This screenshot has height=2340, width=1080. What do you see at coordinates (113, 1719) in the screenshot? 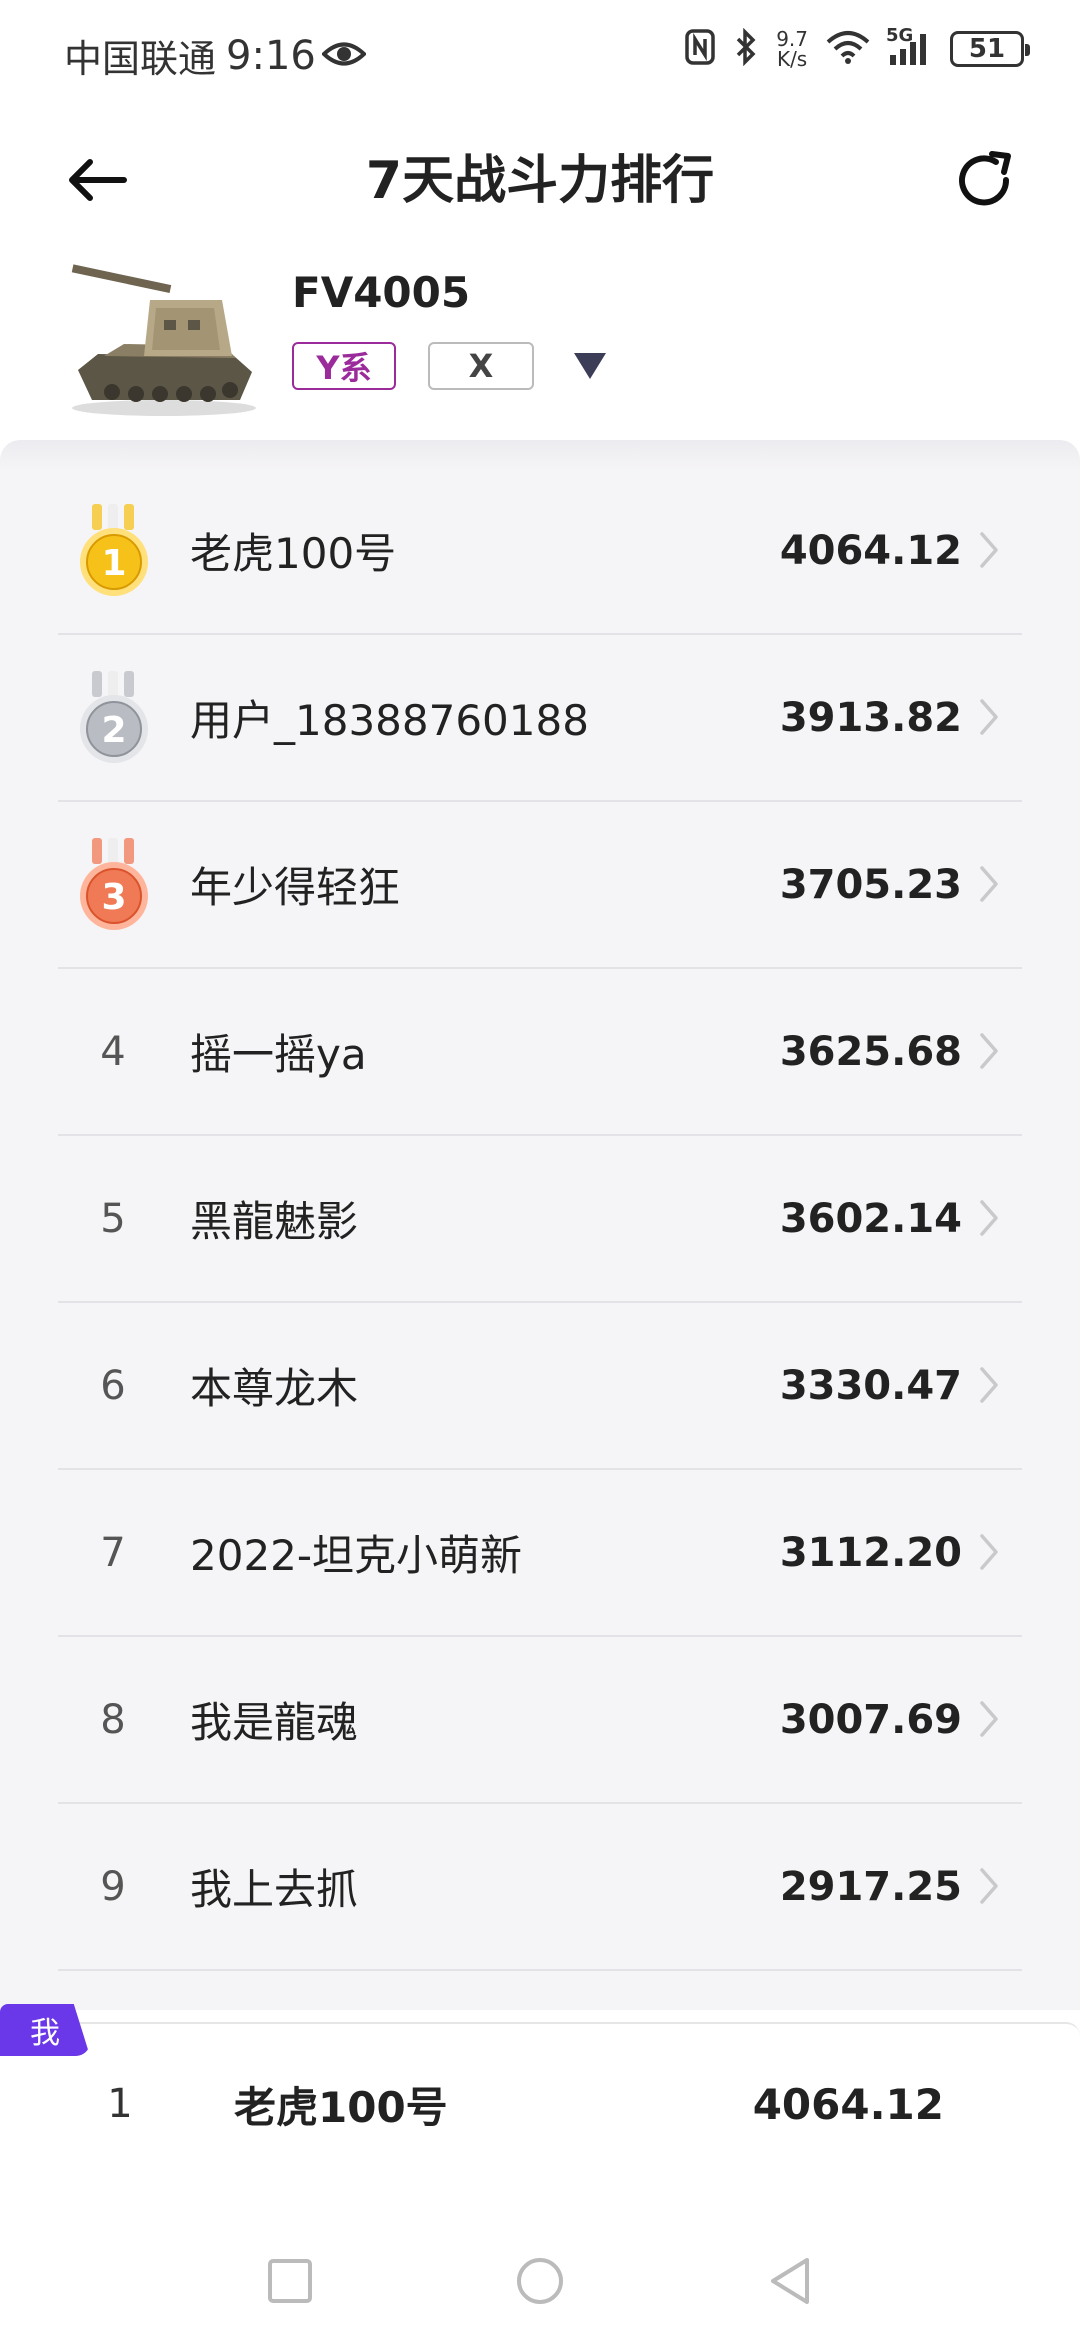
I see `rank-number: 8` at bounding box center [113, 1719].